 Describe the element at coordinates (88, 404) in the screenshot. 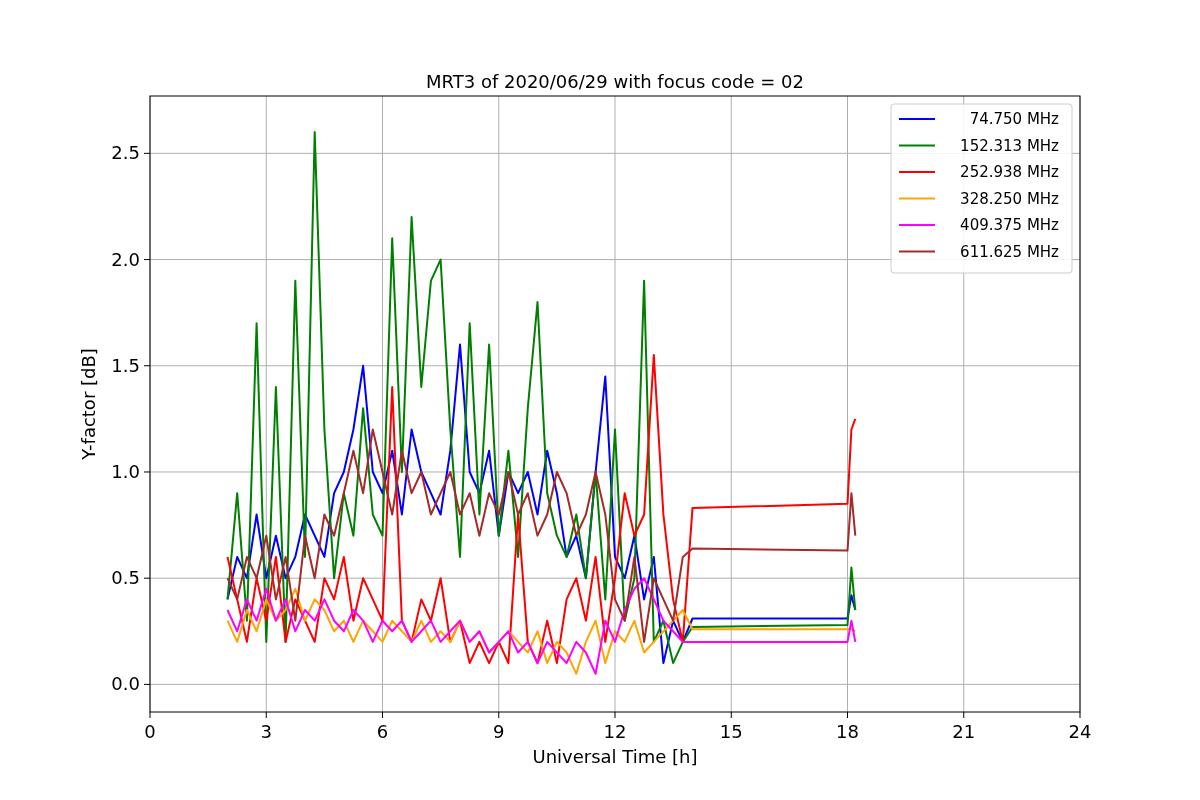

I see `y-axis-label: Y-factor [dB]` at that location.